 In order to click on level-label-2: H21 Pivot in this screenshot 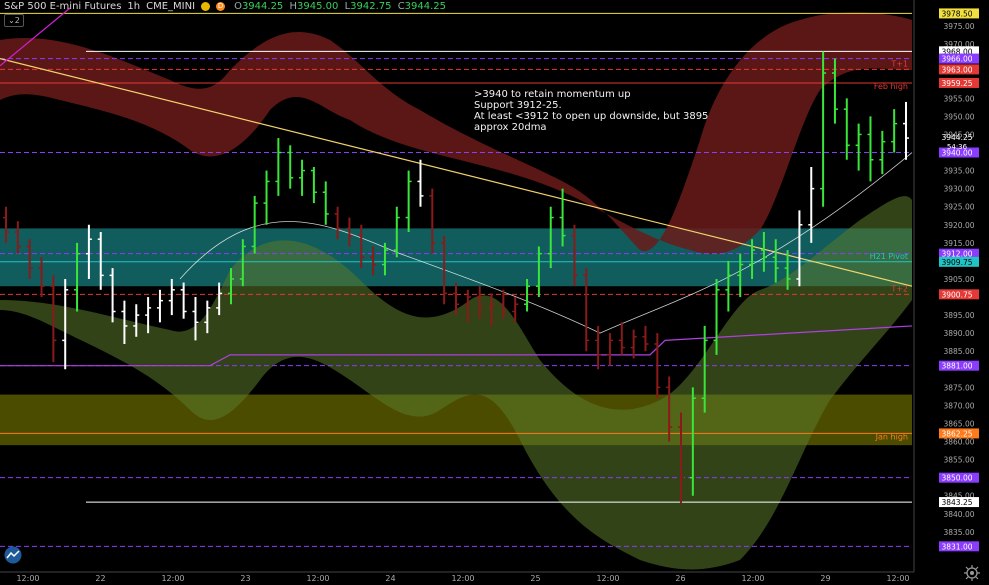, I will do `click(889, 256)`.